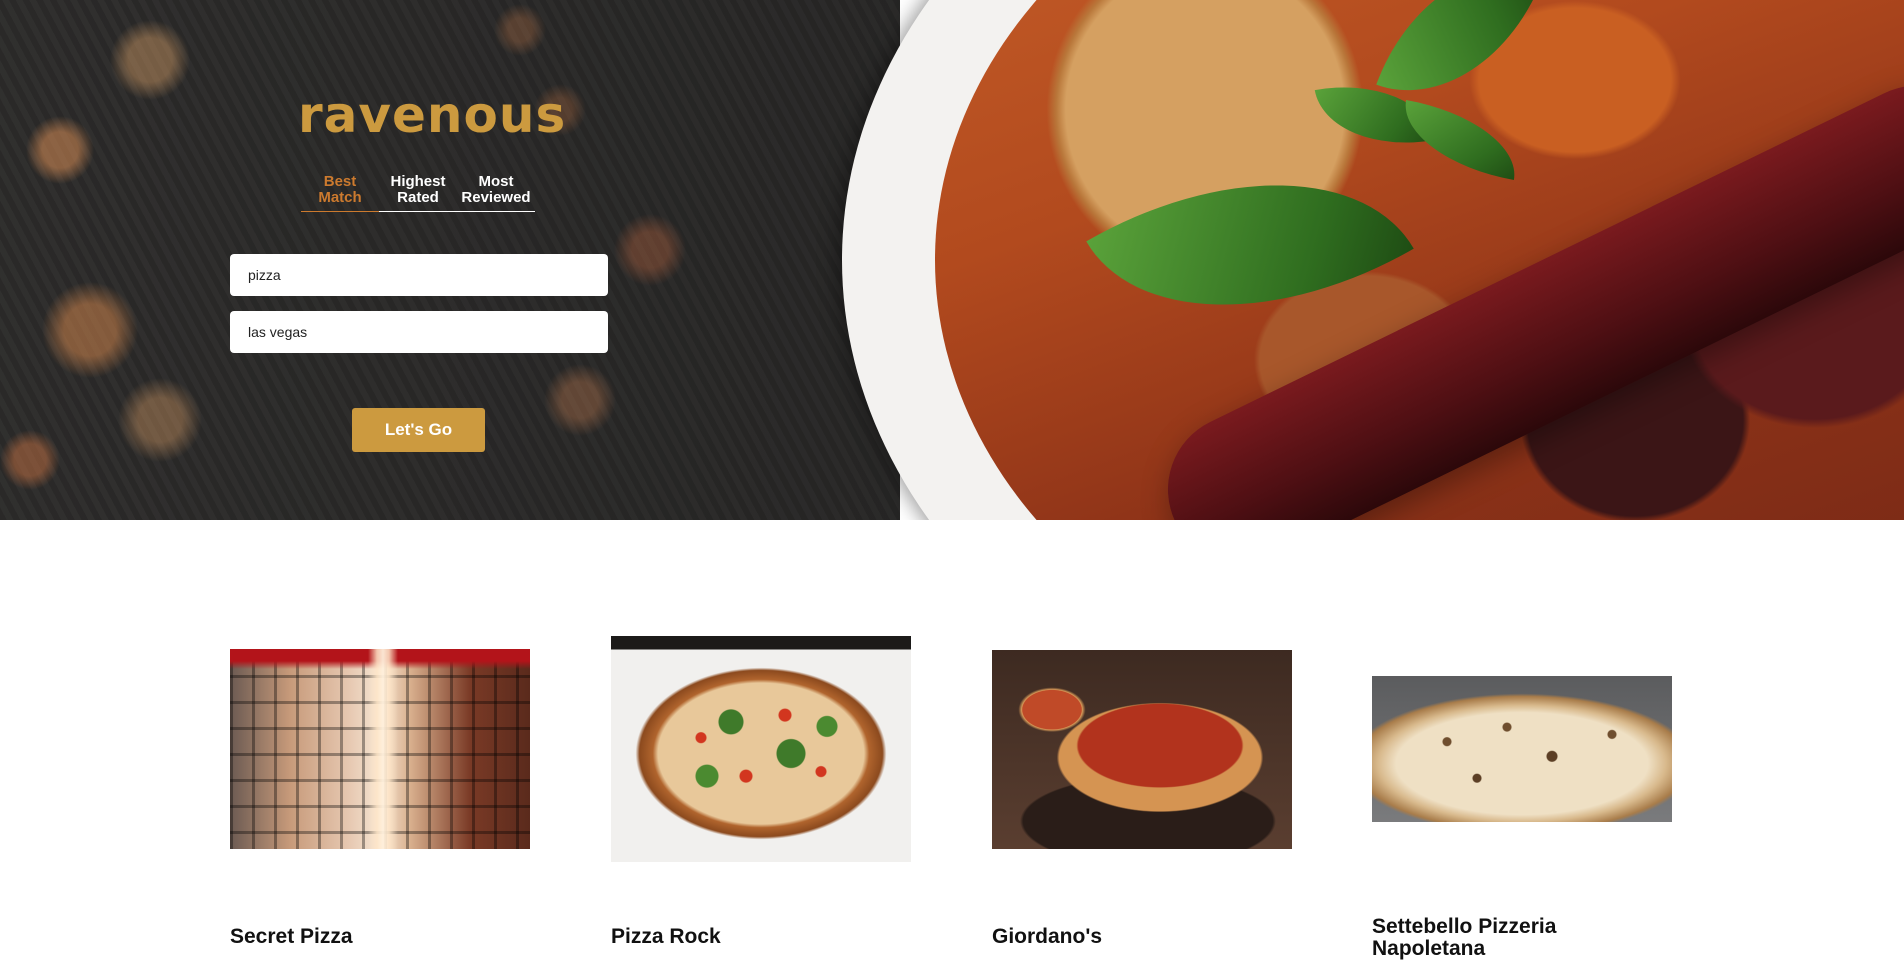  Describe the element at coordinates (419, 275) in the screenshot. I see `search-term-input` at that location.